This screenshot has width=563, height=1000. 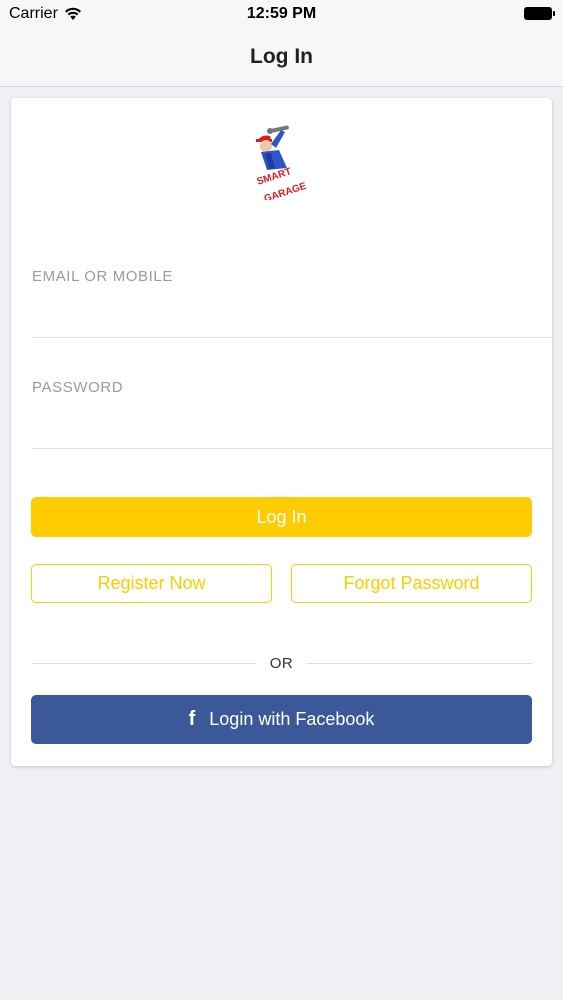 I want to click on battery-icon, so click(x=539, y=13).